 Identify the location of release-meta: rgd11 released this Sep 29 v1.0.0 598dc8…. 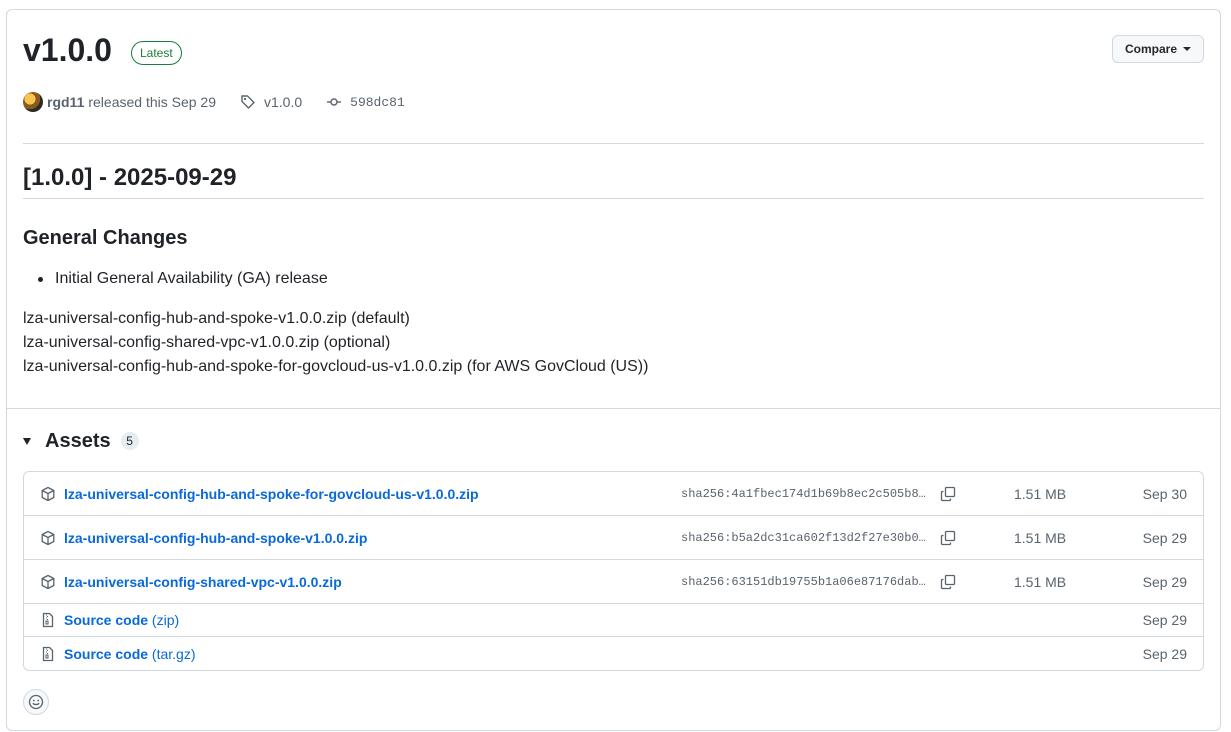
(214, 102).